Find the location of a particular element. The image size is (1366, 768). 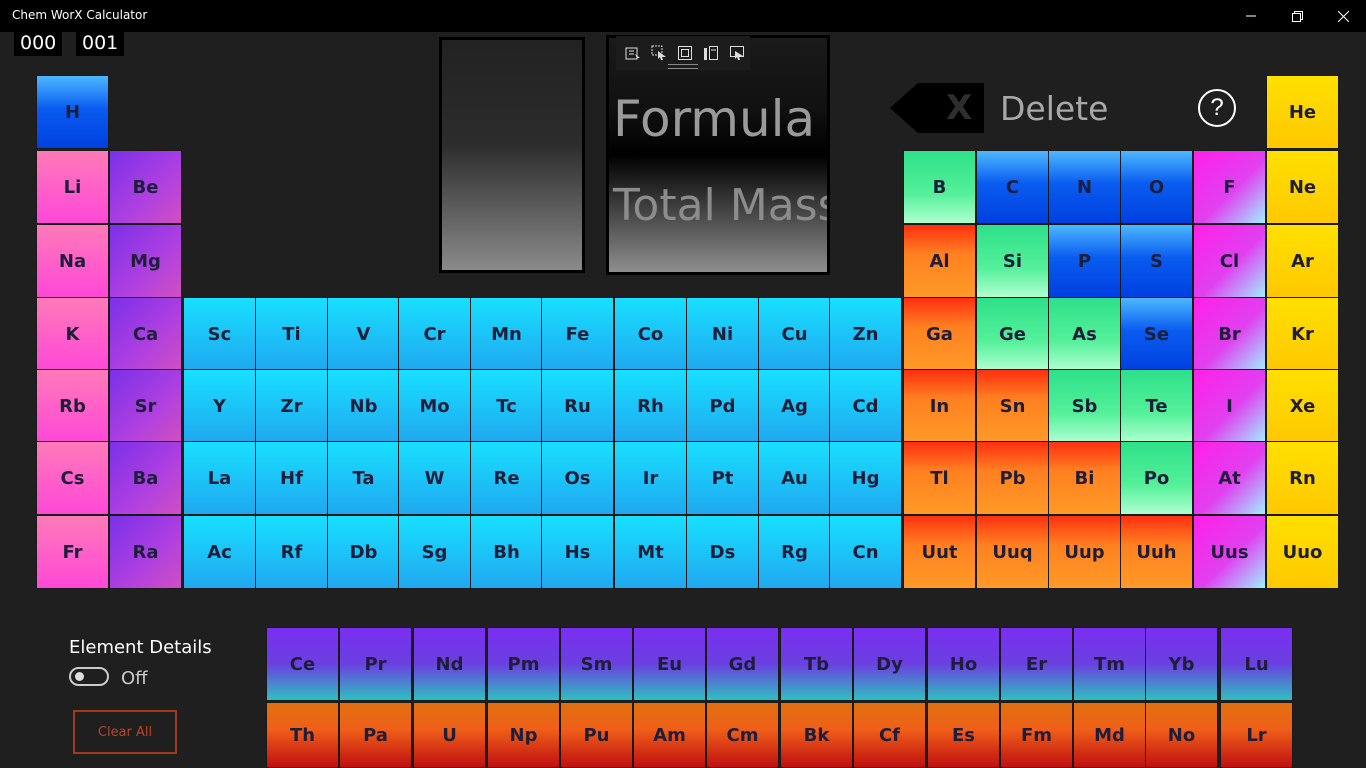

element-tile-lu: Lu is located at coordinates (1256, 664).